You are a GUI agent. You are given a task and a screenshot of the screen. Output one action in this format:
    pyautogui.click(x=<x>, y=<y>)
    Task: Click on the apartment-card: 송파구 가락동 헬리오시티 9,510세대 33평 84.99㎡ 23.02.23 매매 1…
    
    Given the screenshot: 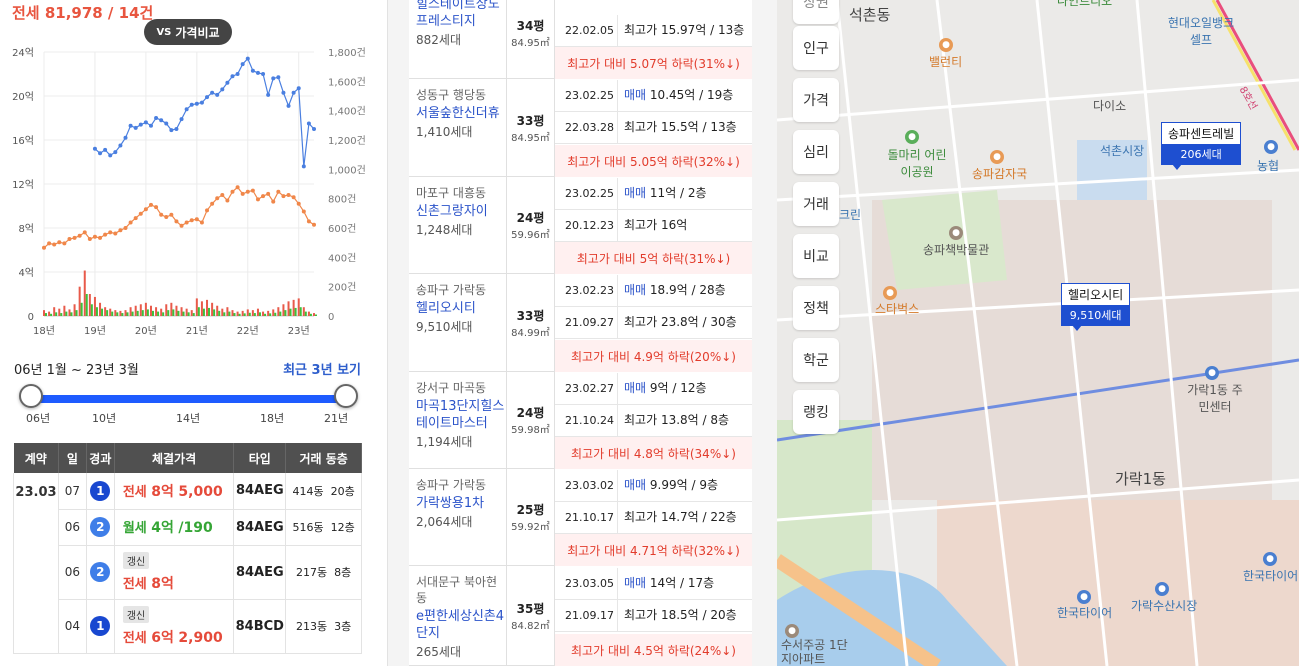 What is the action you would take?
    pyautogui.click(x=580, y=323)
    